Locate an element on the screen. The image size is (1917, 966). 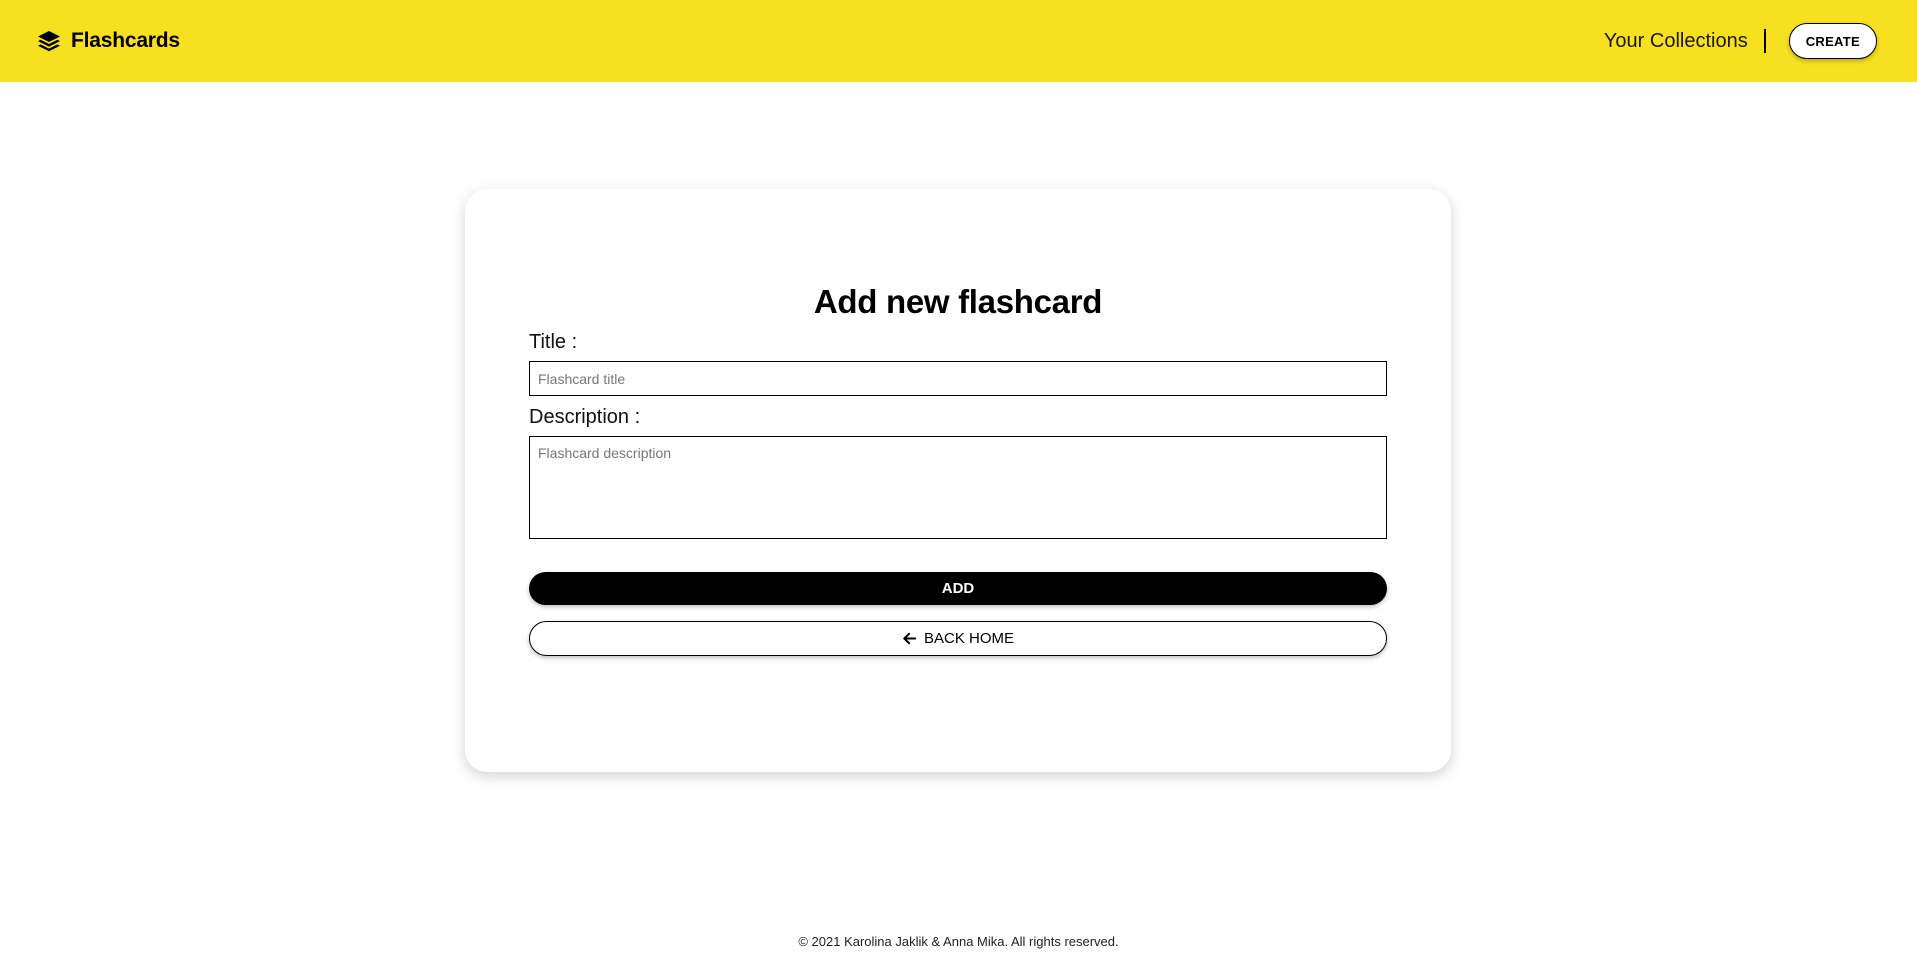
nav-divider is located at coordinates (1764, 41).